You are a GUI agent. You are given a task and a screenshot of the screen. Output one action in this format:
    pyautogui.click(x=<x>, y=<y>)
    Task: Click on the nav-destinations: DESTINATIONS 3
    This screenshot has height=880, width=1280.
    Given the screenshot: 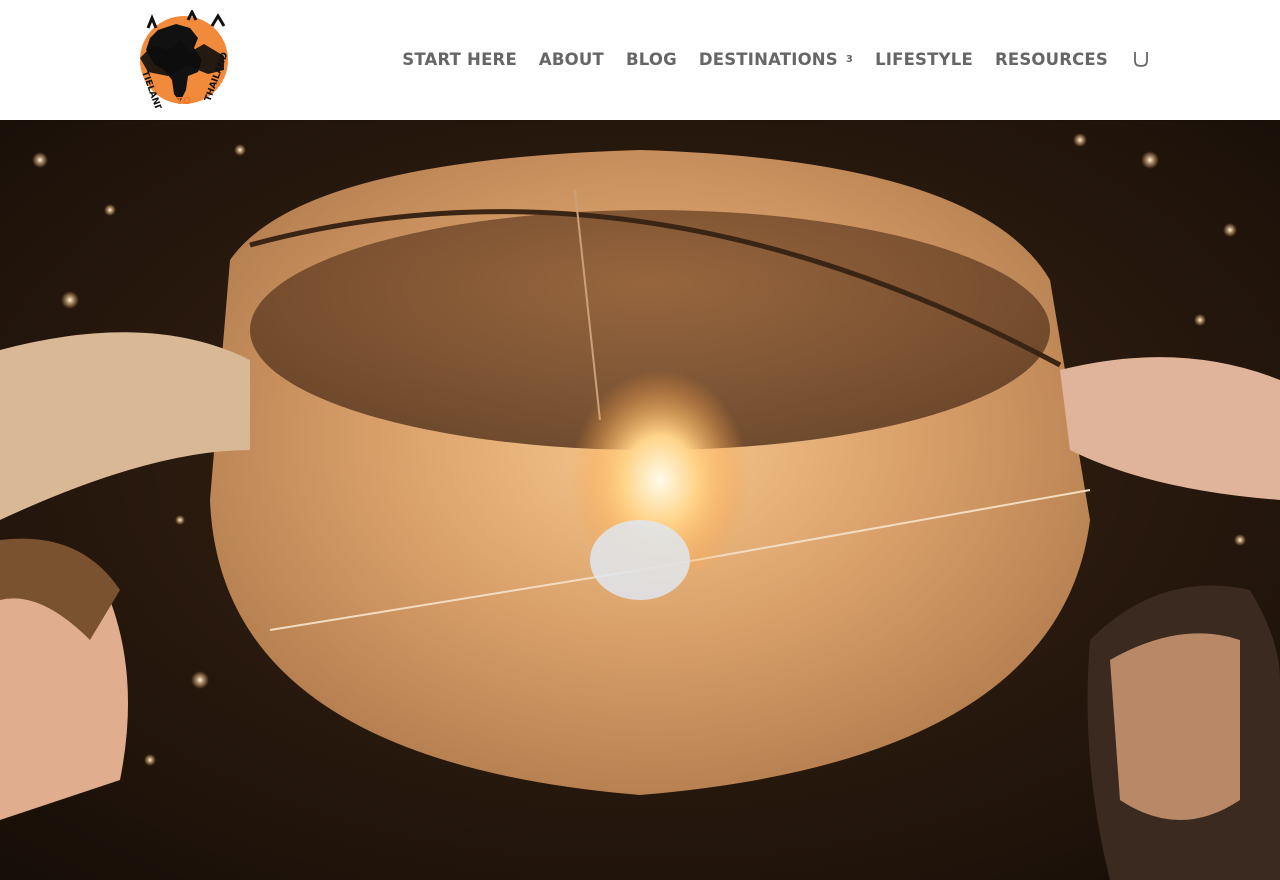 What is the action you would take?
    pyautogui.click(x=776, y=59)
    